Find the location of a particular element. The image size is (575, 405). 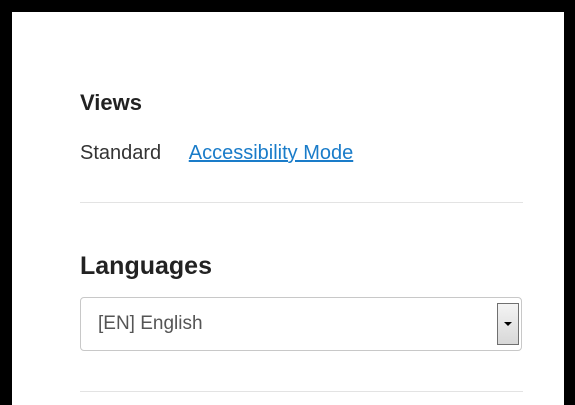

accessibility-mode-link: Accessibility Mode is located at coordinates (271, 153).